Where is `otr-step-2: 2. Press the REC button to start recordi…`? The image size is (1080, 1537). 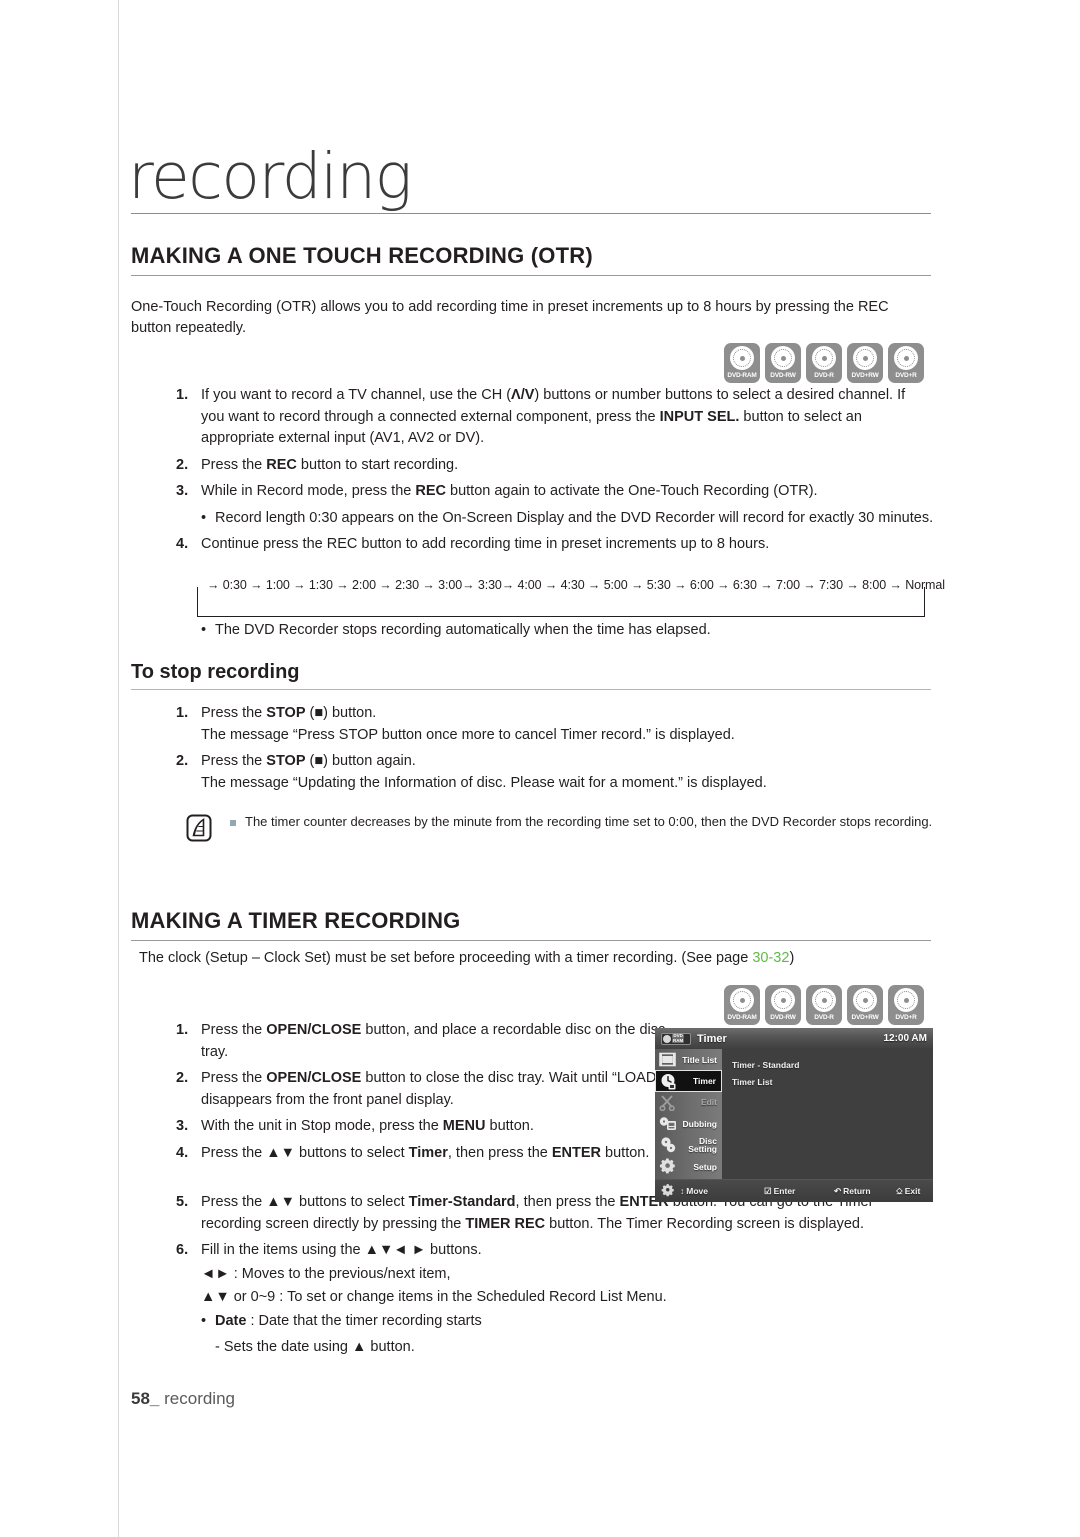 otr-step-2: 2. Press the REC button to start recordi… is located at coordinates (553, 466).